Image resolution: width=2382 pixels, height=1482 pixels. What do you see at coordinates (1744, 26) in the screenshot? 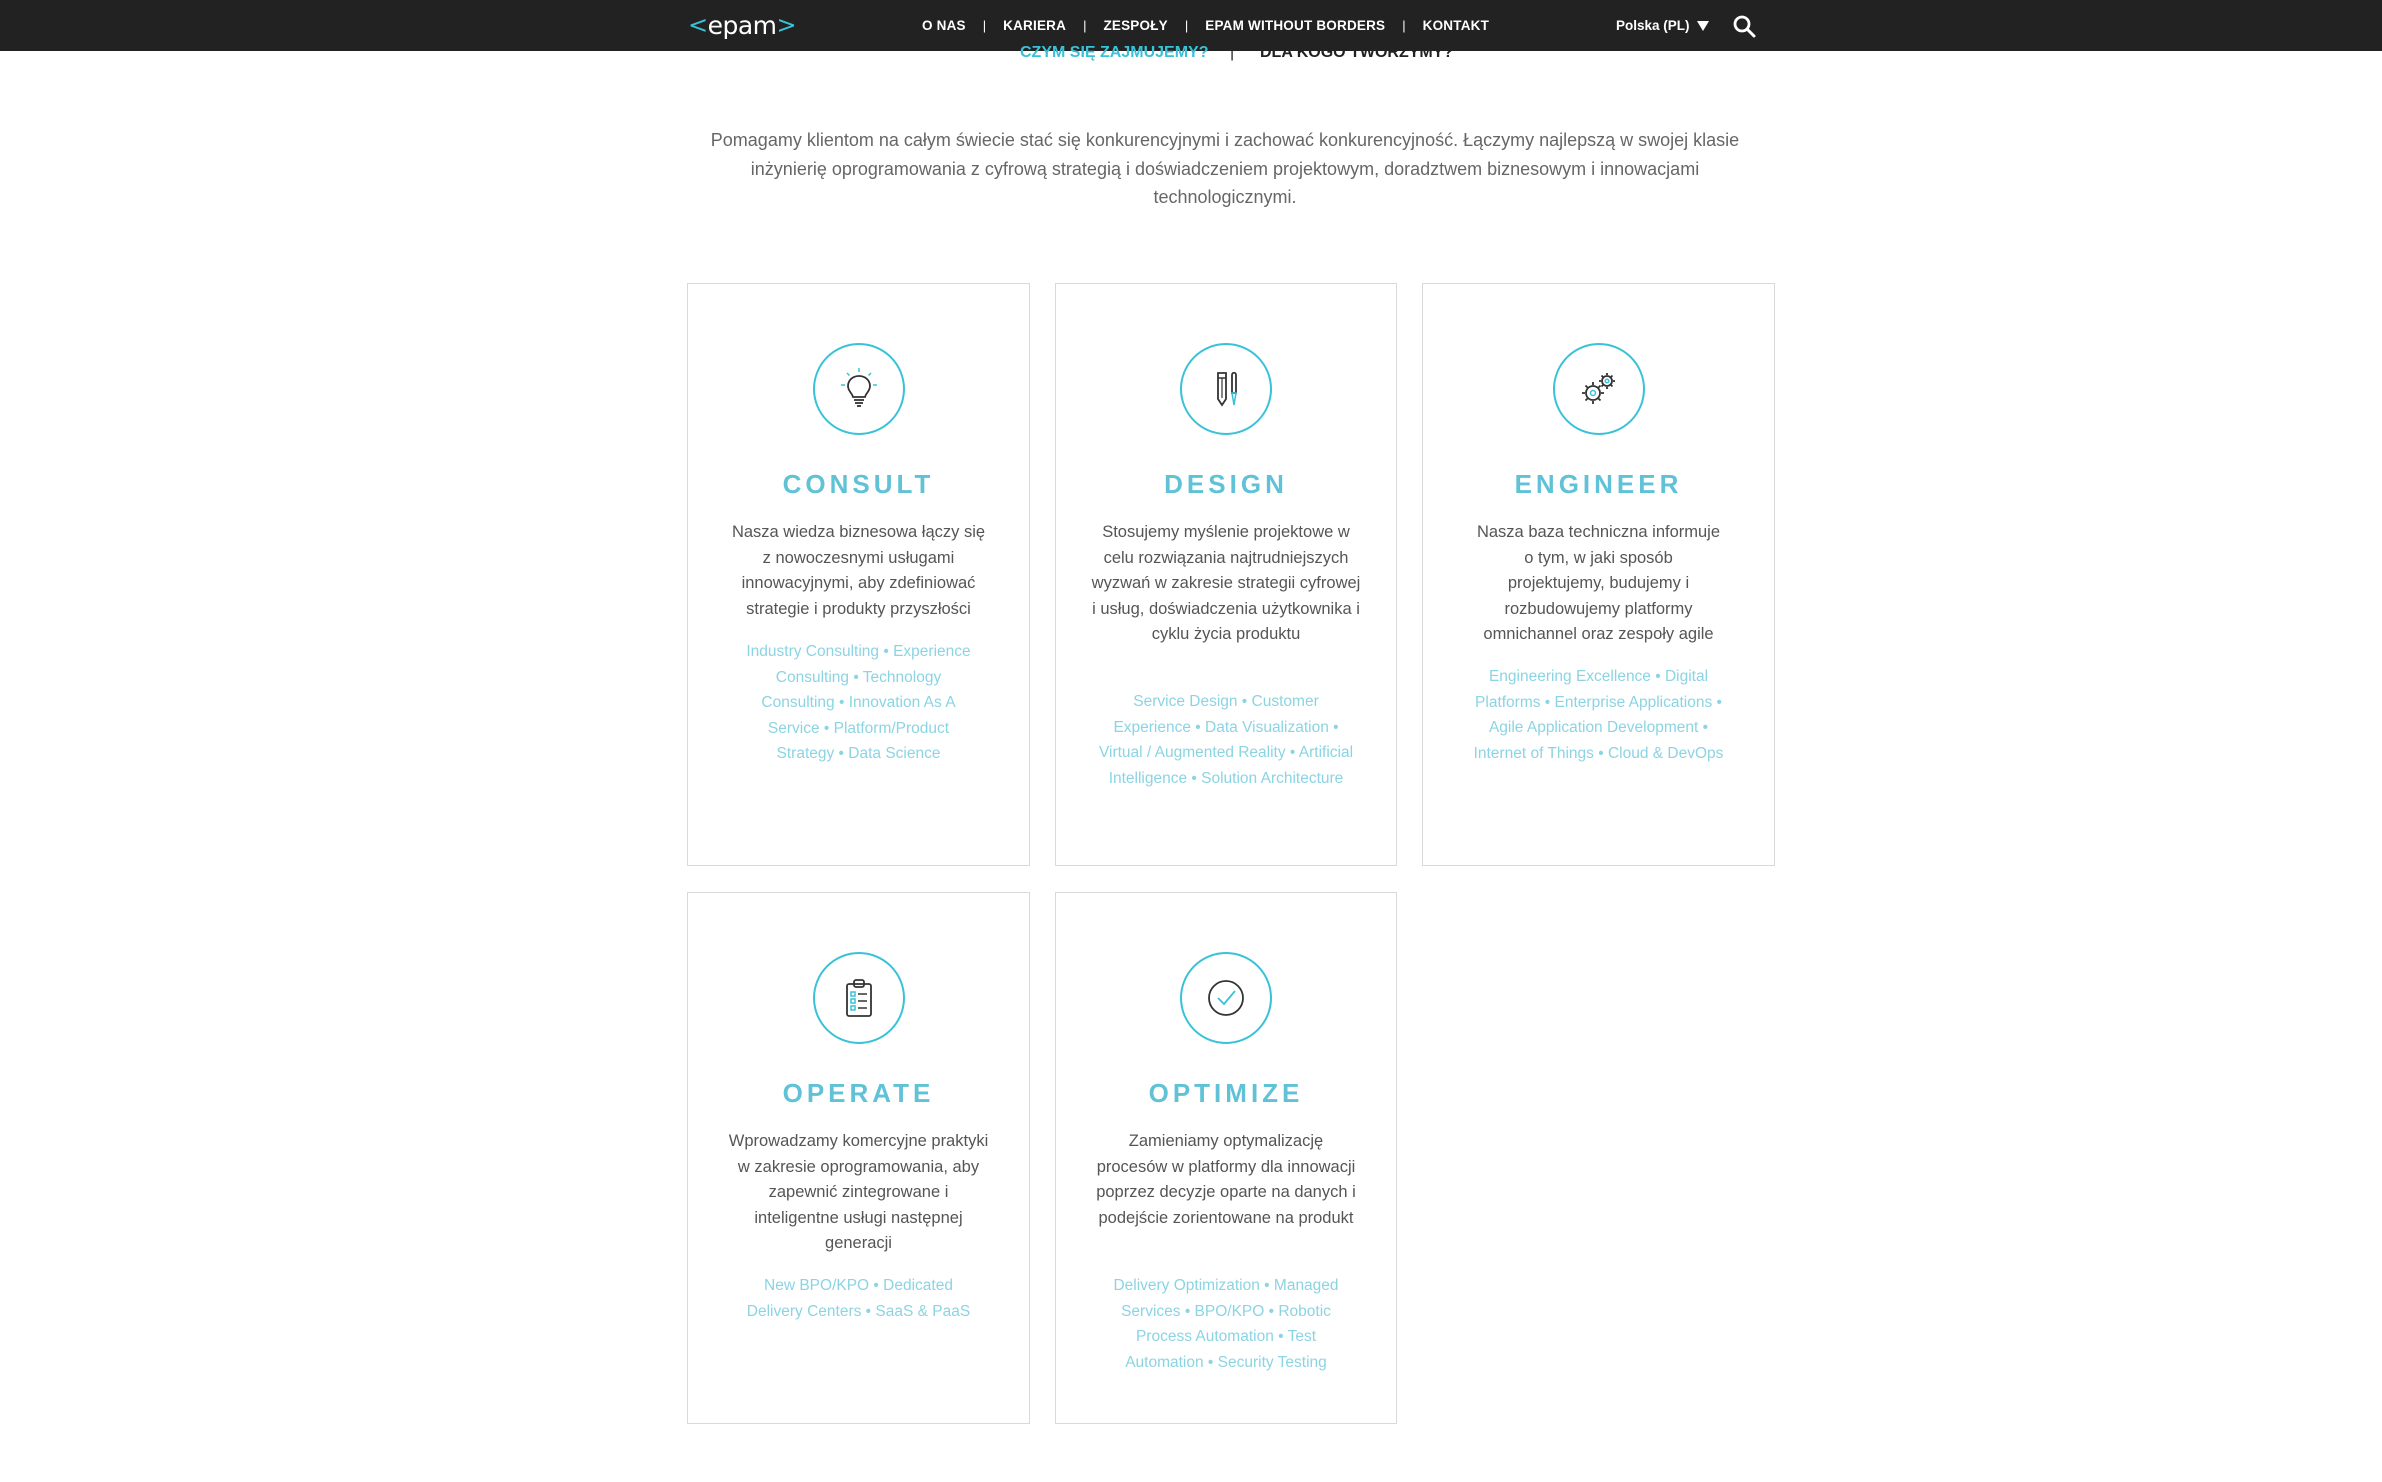
I see `search-icon` at bounding box center [1744, 26].